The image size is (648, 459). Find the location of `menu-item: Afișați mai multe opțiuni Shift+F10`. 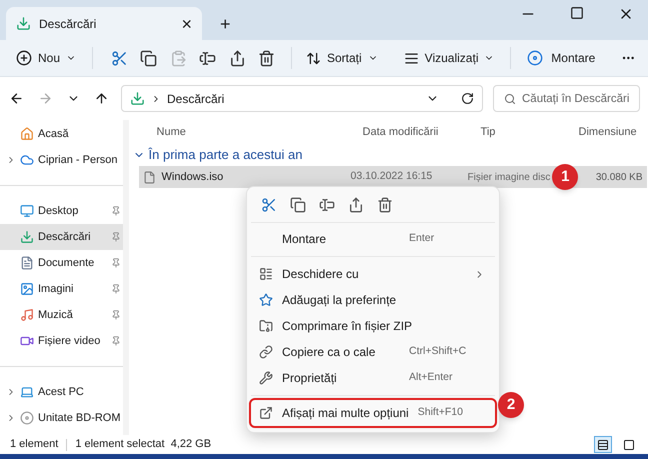

menu-item: Afișați mai multe opțiuni Shift+F10 is located at coordinates (373, 413).